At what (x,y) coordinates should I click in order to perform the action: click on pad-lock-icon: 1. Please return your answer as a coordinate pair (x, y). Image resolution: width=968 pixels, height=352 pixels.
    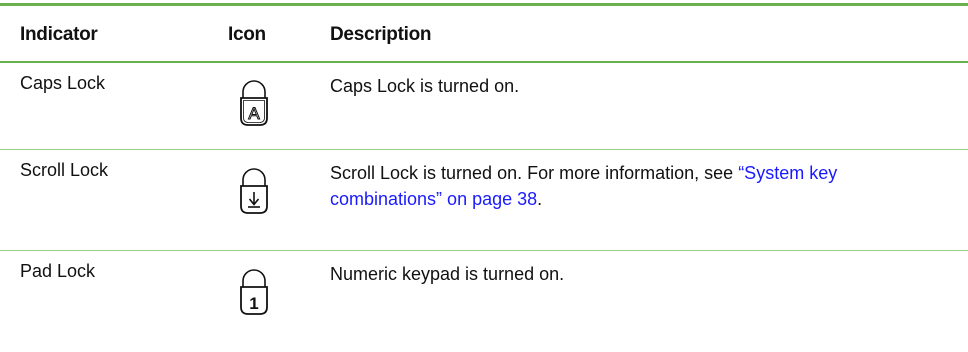
    Looking at the image, I should click on (254, 292).